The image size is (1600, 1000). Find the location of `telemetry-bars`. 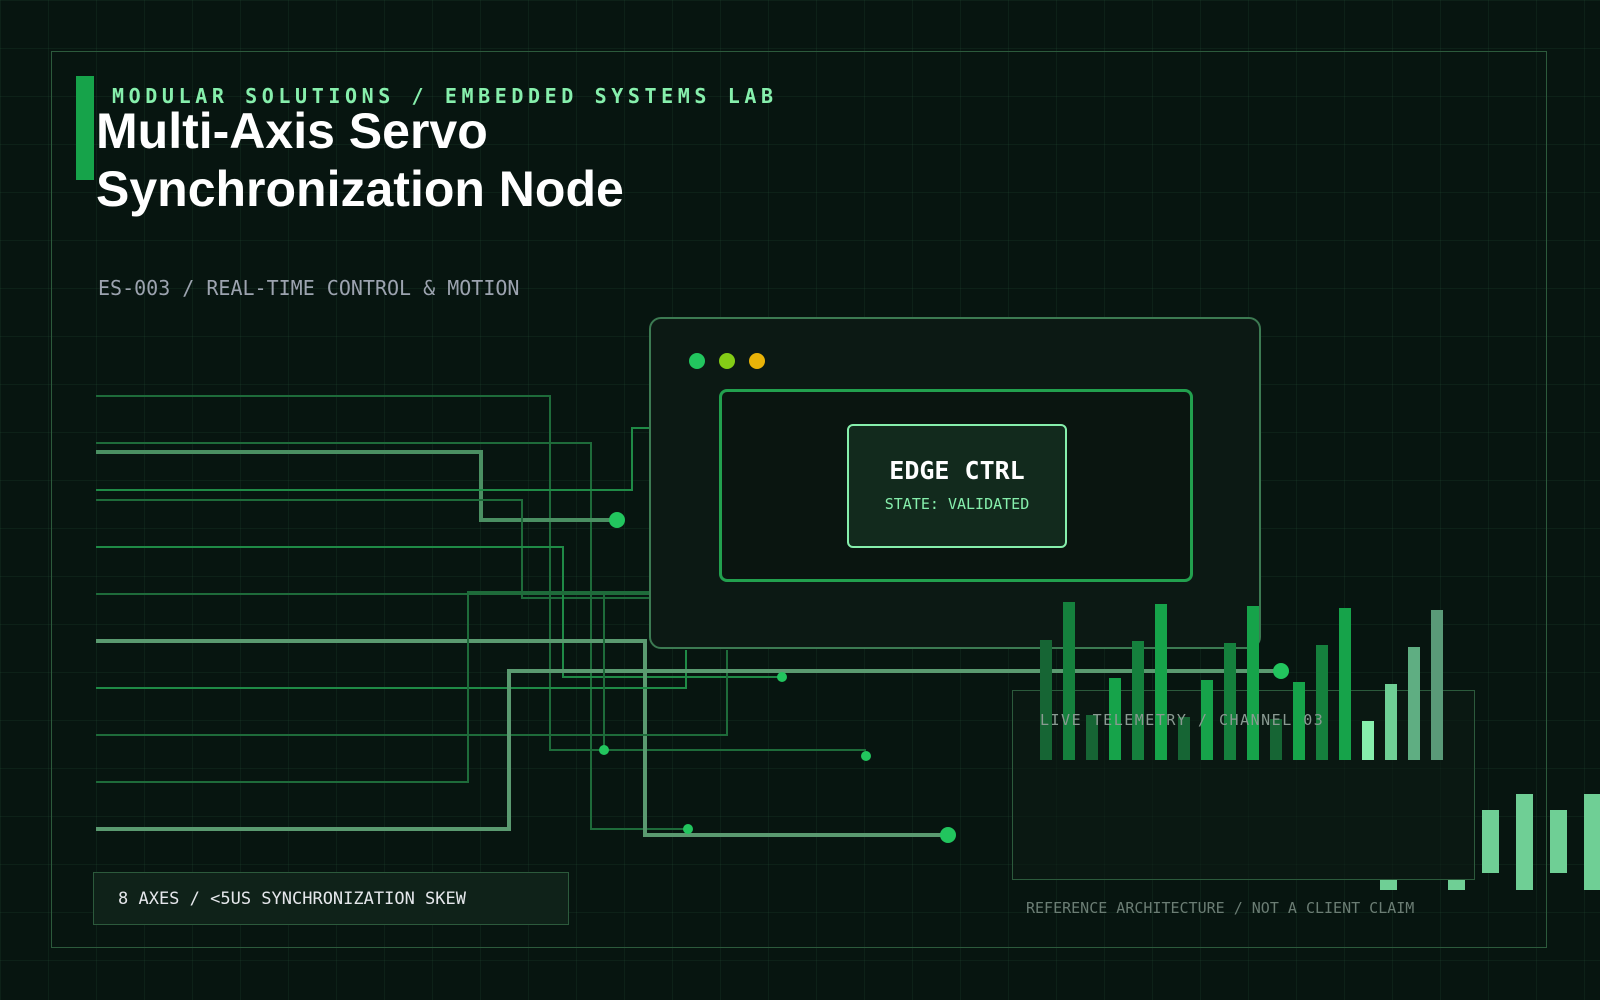

telemetry-bars is located at coordinates (1320, 746).